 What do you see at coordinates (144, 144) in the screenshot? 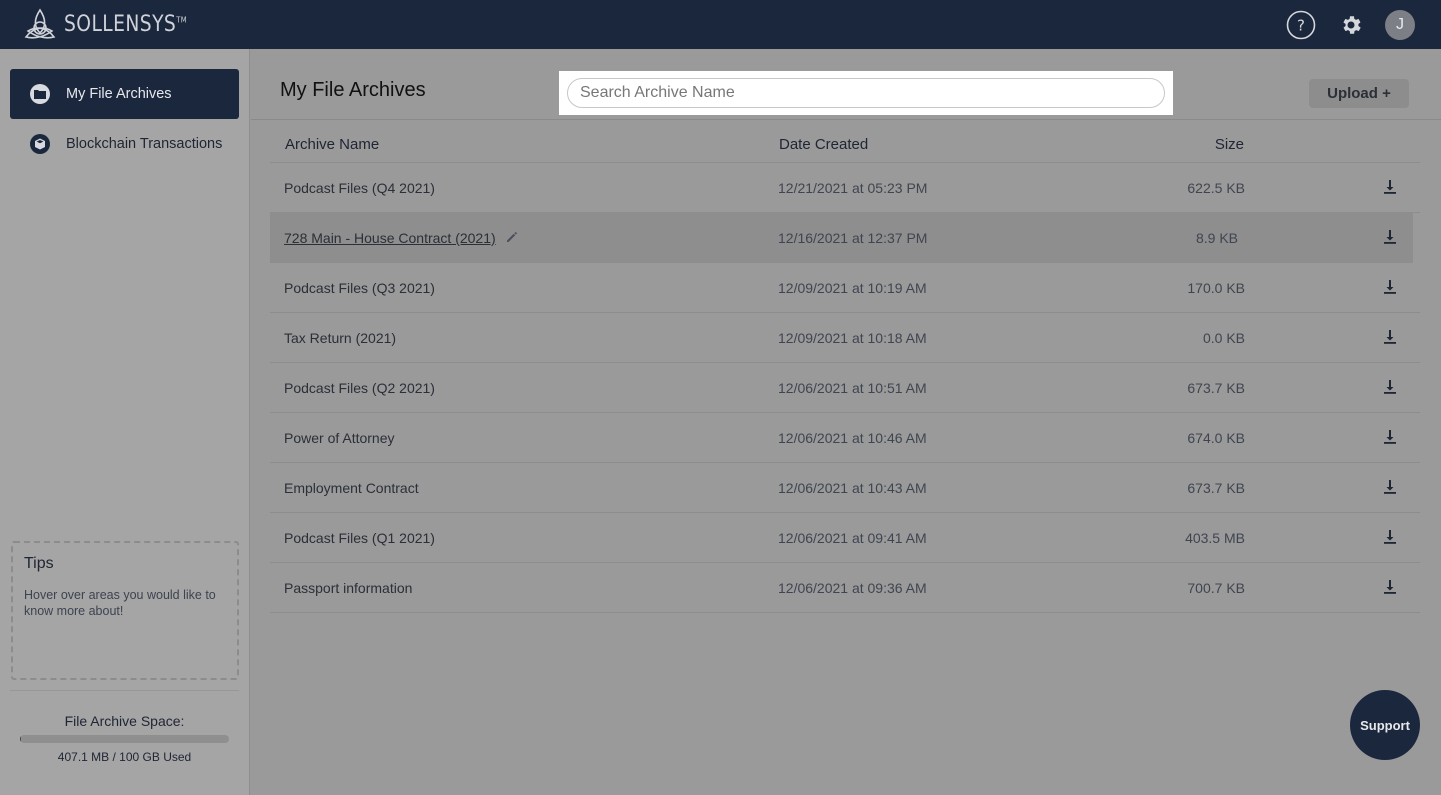
I see `sidebar-item-label: Blockchain Transactions` at bounding box center [144, 144].